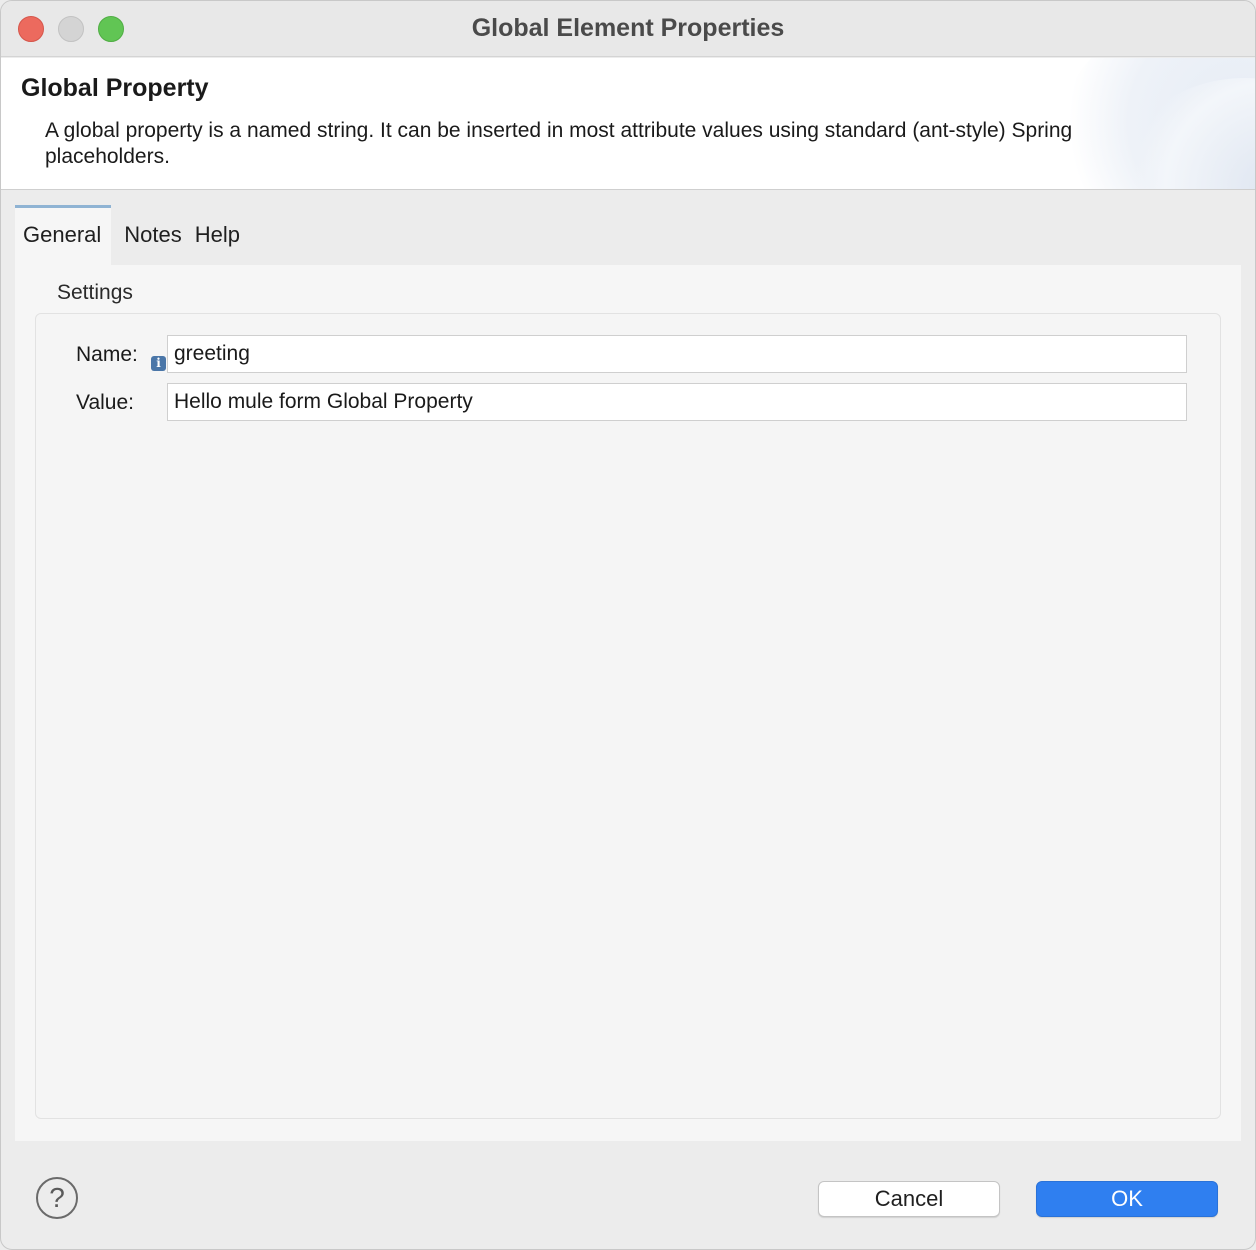 The width and height of the screenshot is (1256, 1250). Describe the element at coordinates (224, 235) in the screenshot. I see `tab-help: Help` at that location.